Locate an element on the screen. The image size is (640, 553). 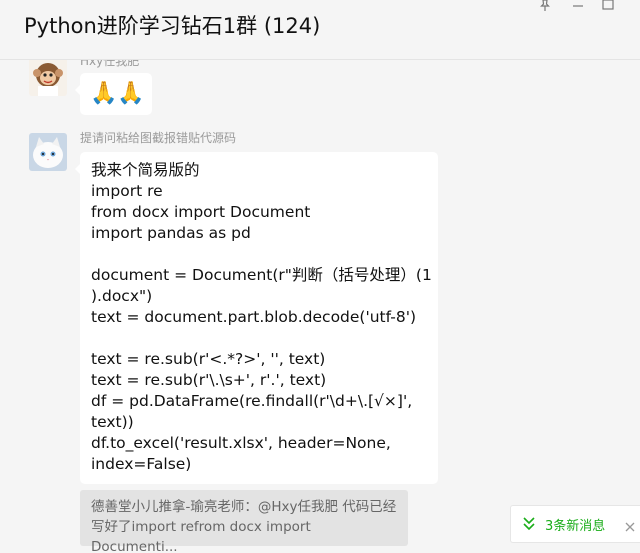
new-messages-label: 3条新消息 is located at coordinates (575, 526).